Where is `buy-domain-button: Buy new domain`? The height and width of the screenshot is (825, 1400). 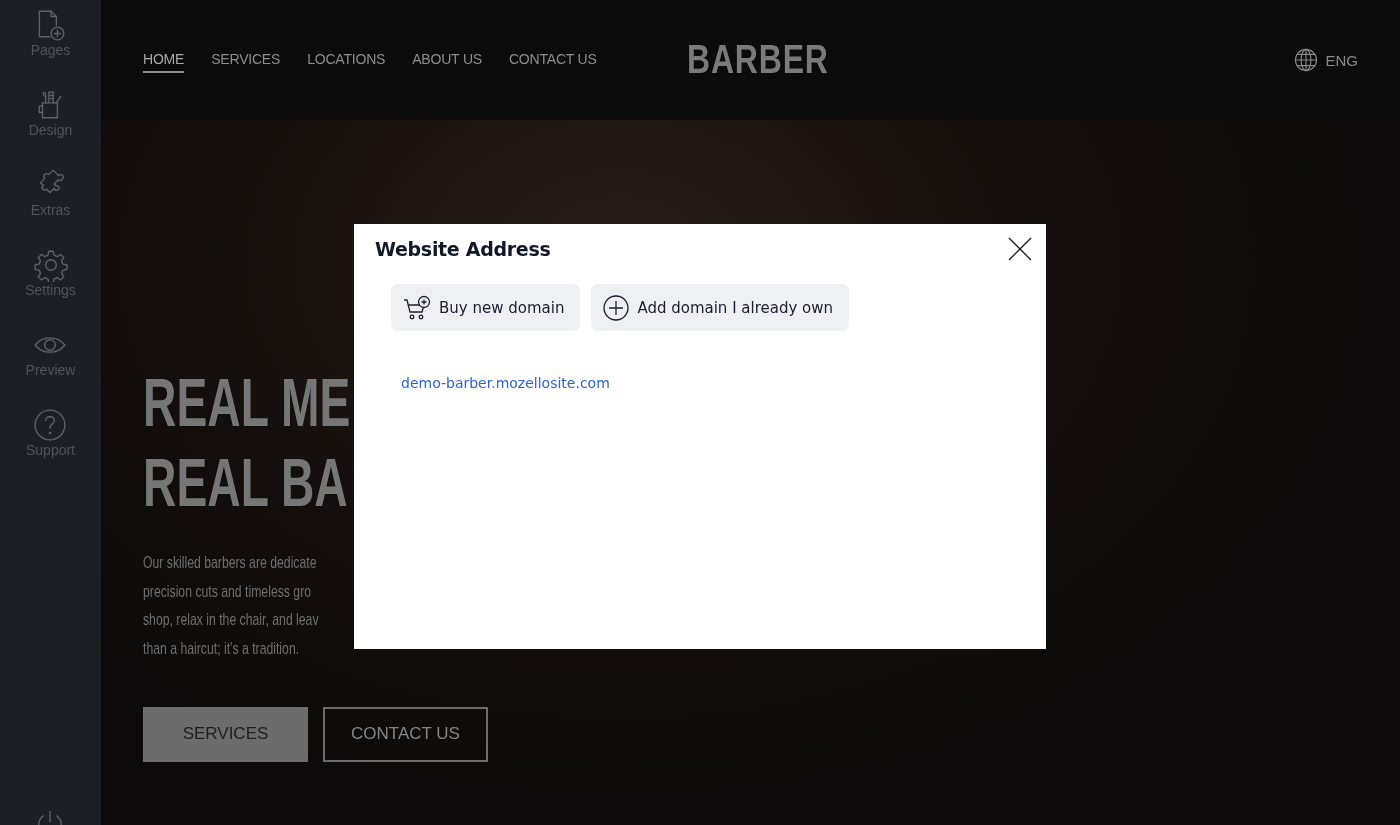
buy-domain-button: Buy new domain is located at coordinates (486, 307).